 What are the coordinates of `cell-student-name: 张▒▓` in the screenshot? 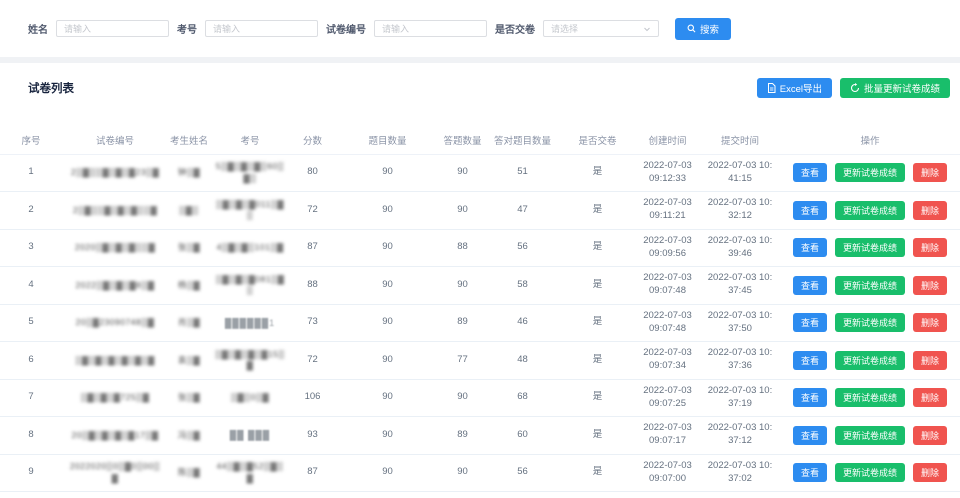 It's located at (189, 398).